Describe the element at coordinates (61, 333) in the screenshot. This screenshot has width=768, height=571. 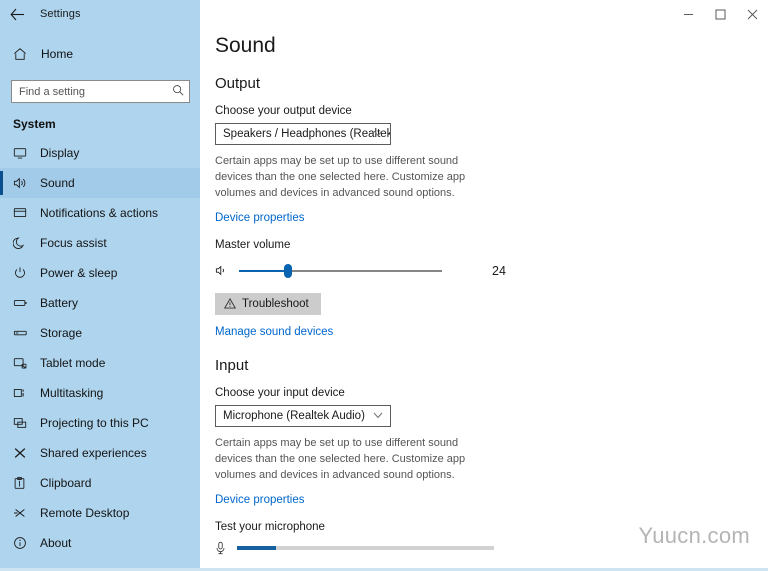
I see `sidebar-item-label: Storage` at that location.